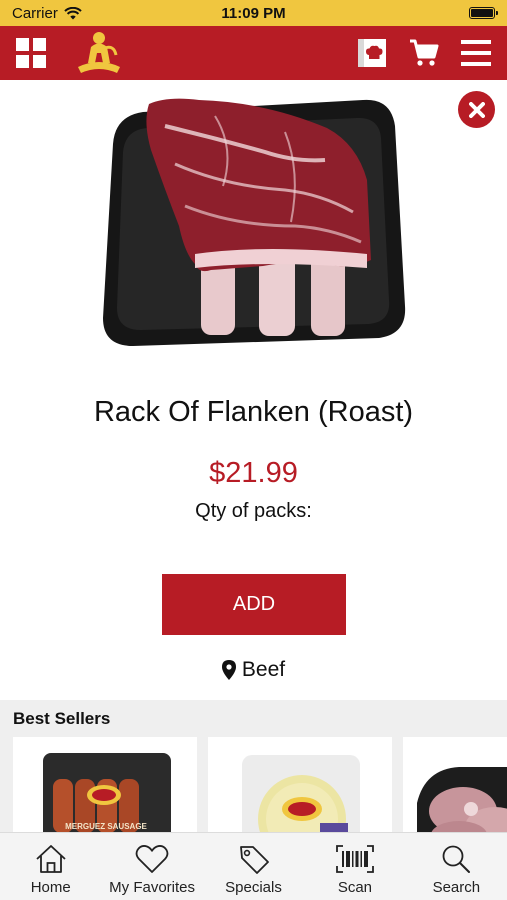 This screenshot has width=507, height=900. I want to click on best-seller-card: MERGUEZ SAUSAGE, so click(105, 784).